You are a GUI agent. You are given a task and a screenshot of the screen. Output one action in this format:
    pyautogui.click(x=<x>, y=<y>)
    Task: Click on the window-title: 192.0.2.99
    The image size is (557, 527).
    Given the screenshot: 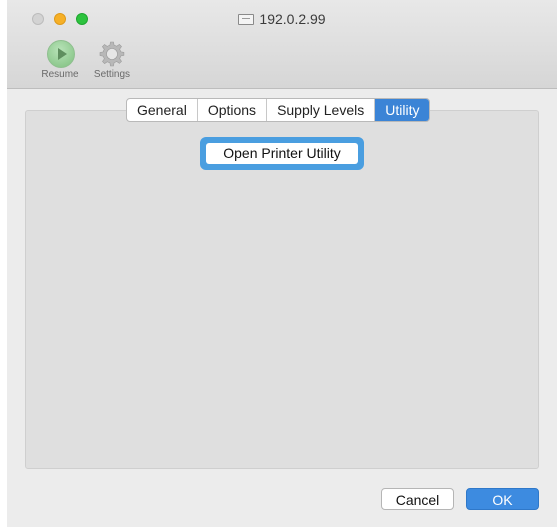 What is the action you would take?
    pyautogui.click(x=282, y=19)
    